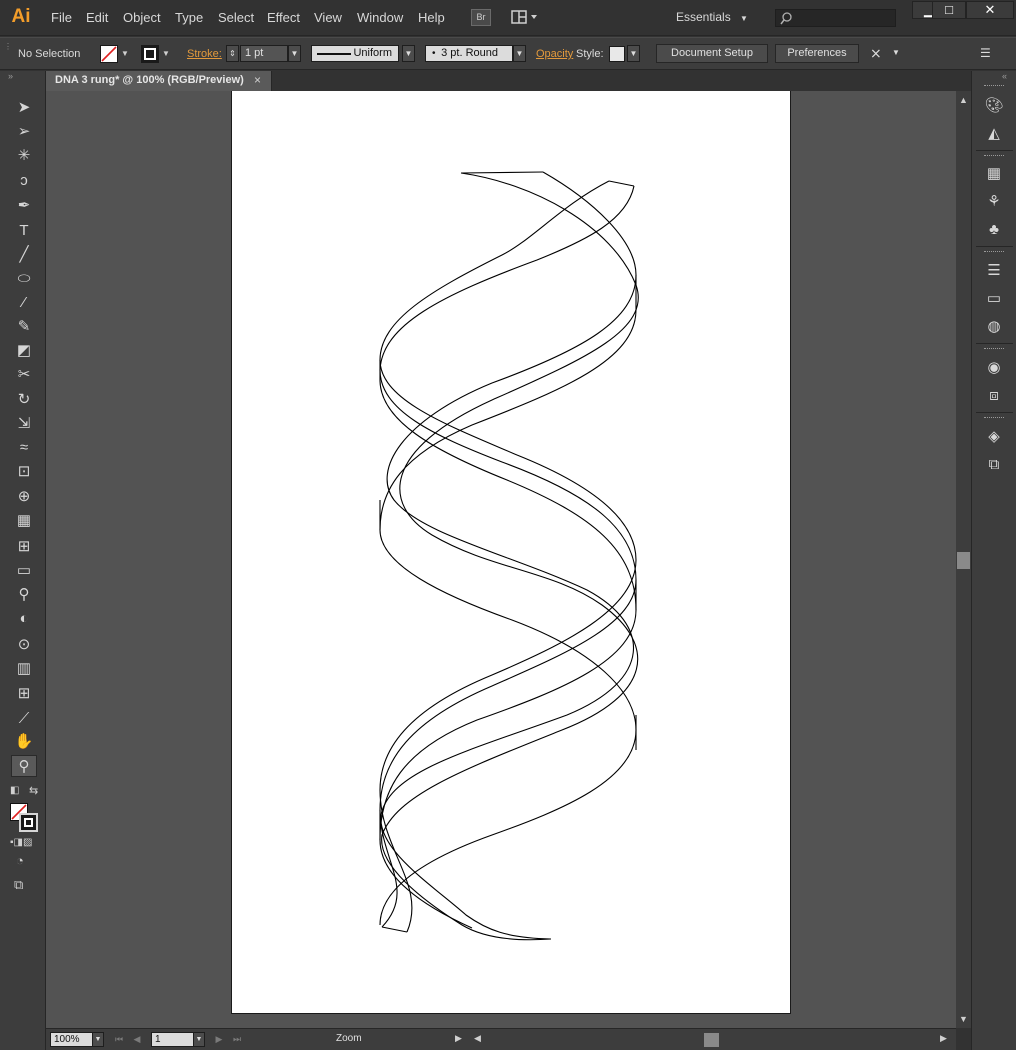 The width and height of the screenshot is (1016, 1050). What do you see at coordinates (109, 54) in the screenshot?
I see `fill-swatch` at bounding box center [109, 54].